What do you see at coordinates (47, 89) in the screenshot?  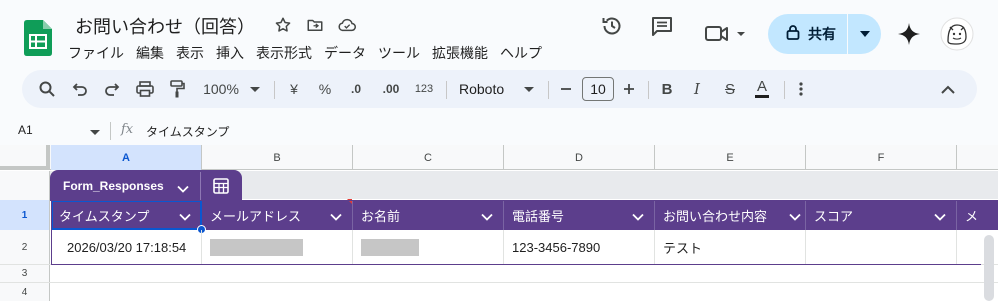 I see `search-menus-icon` at bounding box center [47, 89].